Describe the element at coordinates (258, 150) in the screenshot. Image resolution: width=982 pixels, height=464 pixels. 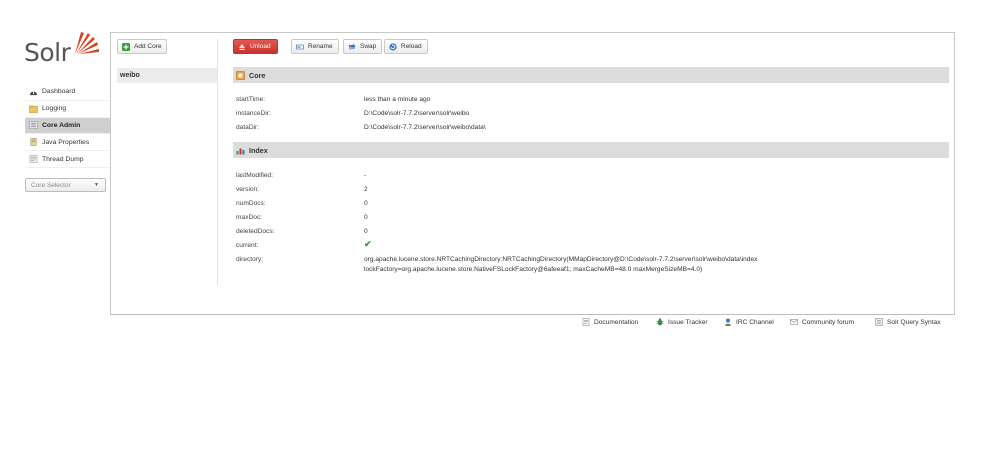
I see `index-section-title: Index` at that location.